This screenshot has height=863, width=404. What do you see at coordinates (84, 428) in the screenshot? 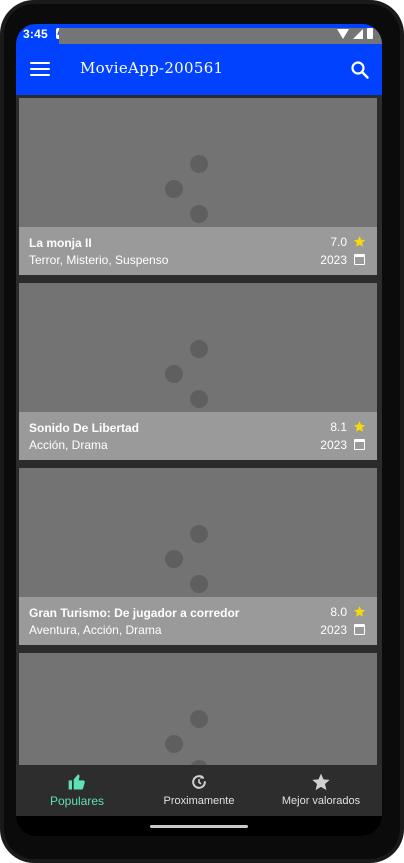
I see `movie-title: Sonido De Libertad` at bounding box center [84, 428].